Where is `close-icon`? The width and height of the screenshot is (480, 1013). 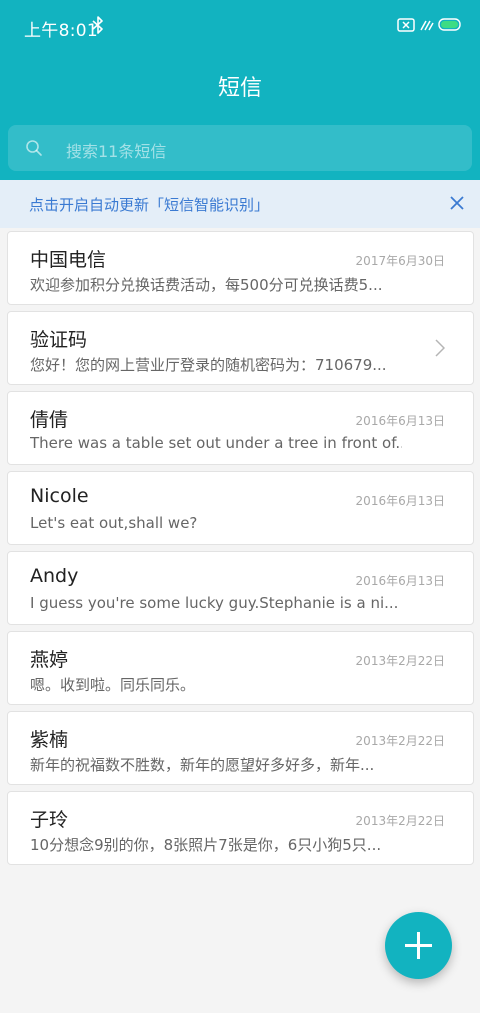 close-icon is located at coordinates (457, 203).